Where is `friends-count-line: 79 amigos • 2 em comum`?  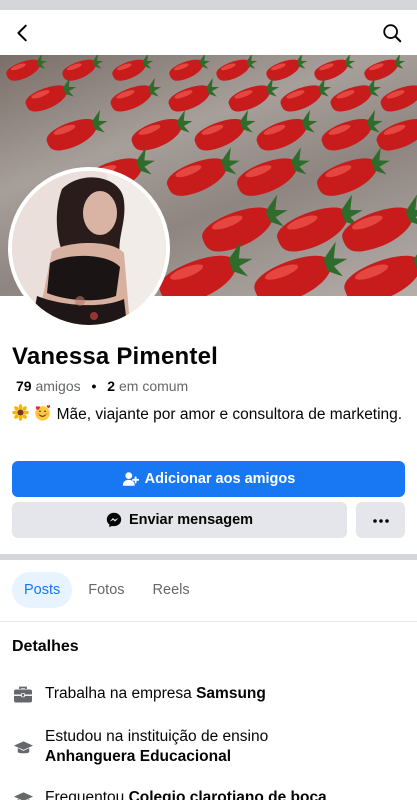 friends-count-line: 79 amigos • 2 em comum is located at coordinates (102, 386).